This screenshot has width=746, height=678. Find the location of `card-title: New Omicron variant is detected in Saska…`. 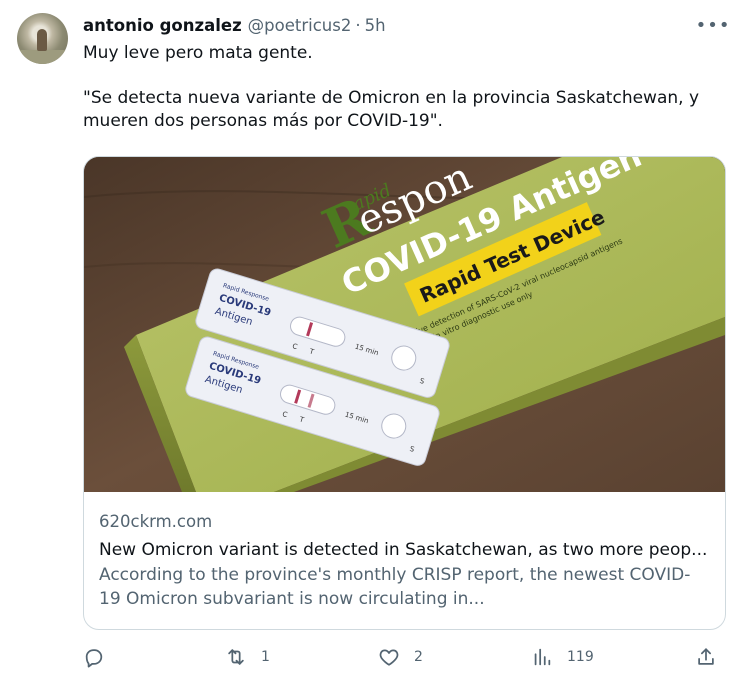

card-title: New Omicron variant is detected in Saska… is located at coordinates (405, 550).